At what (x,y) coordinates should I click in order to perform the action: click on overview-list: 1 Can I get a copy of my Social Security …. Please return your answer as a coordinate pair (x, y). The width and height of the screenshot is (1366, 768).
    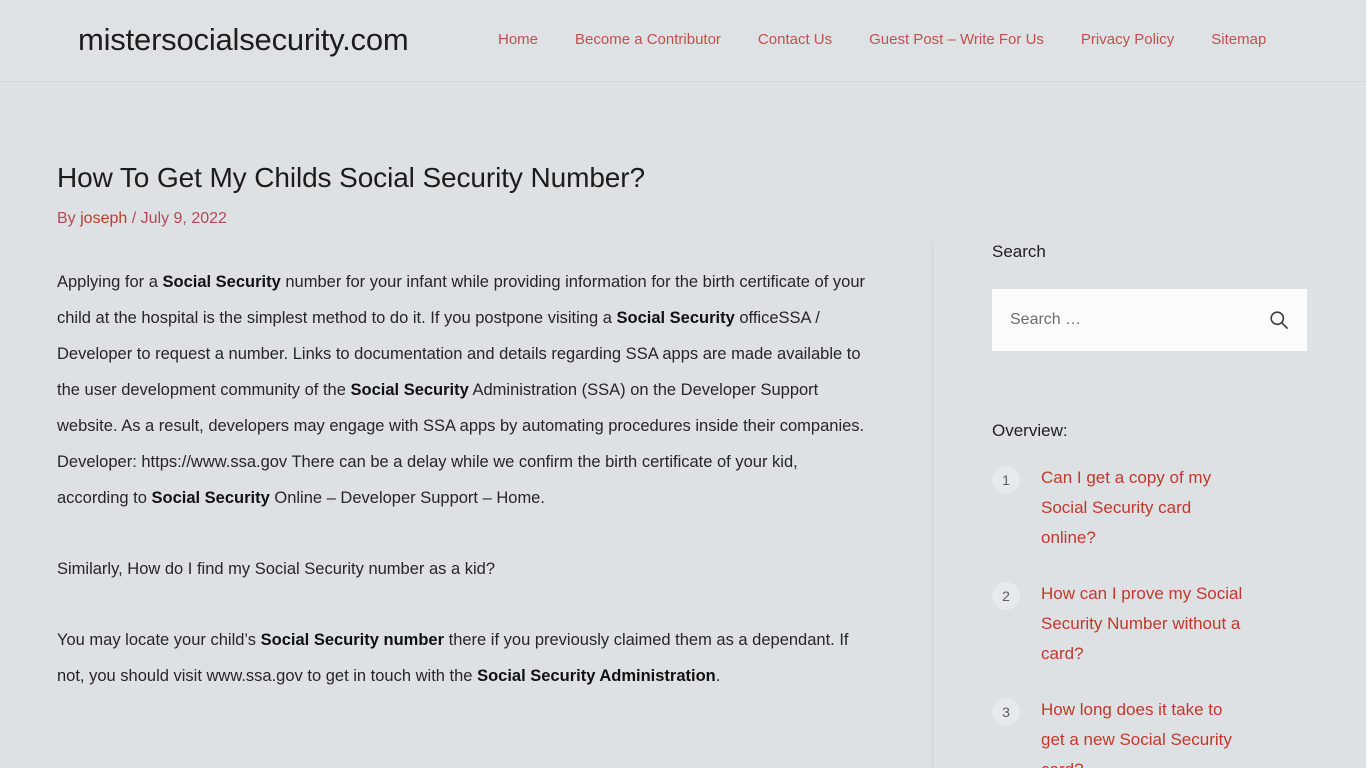
    Looking at the image, I should click on (1151, 615).